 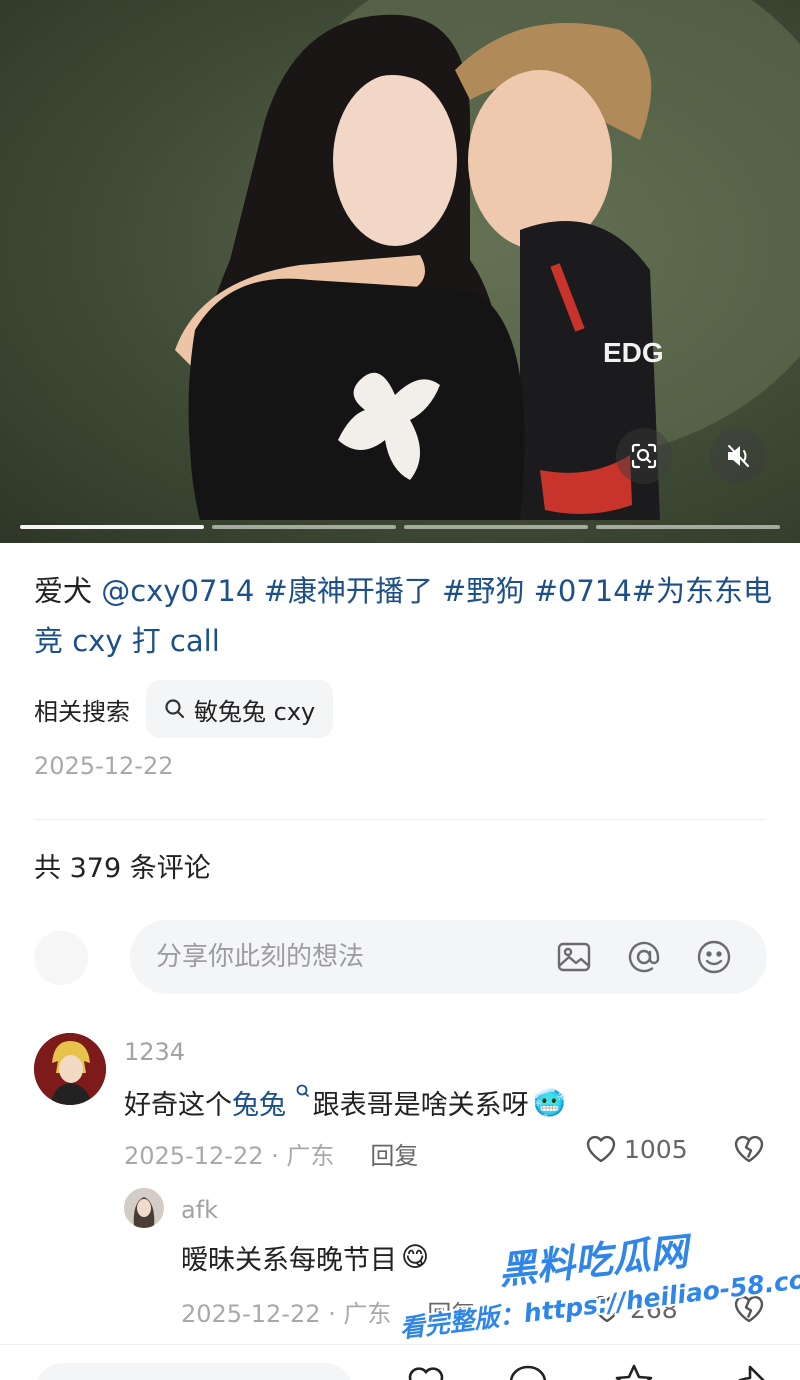 I want to click on speaker-muted-icon, so click(x=738, y=456).